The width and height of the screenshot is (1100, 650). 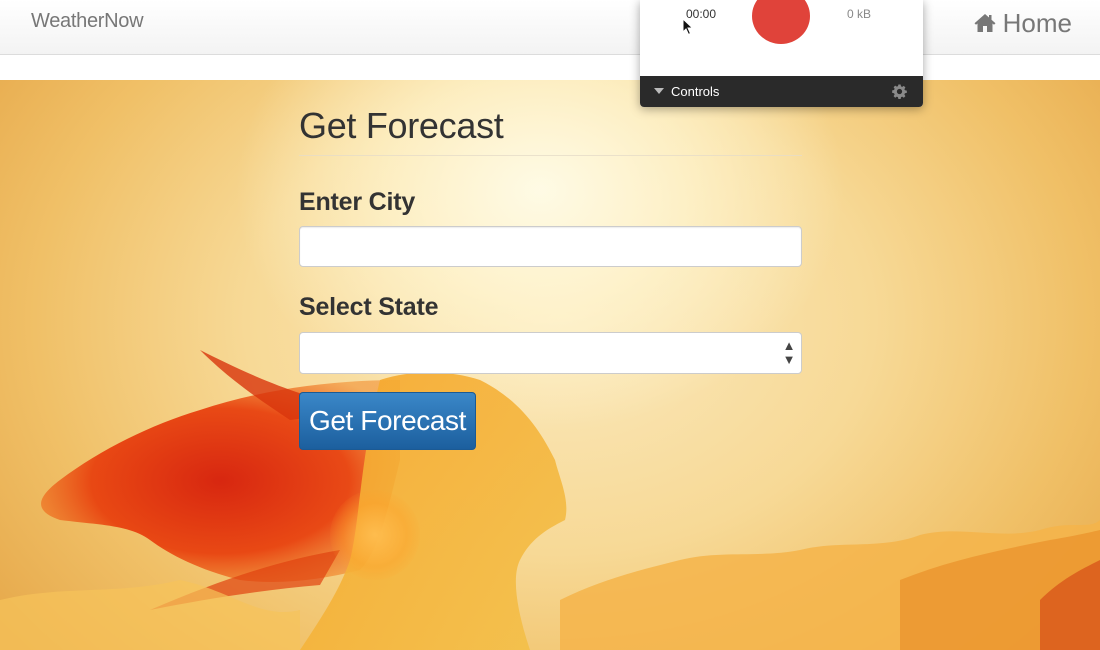 What do you see at coordinates (550, 353) in the screenshot?
I see `state-select: ▲ ▼` at bounding box center [550, 353].